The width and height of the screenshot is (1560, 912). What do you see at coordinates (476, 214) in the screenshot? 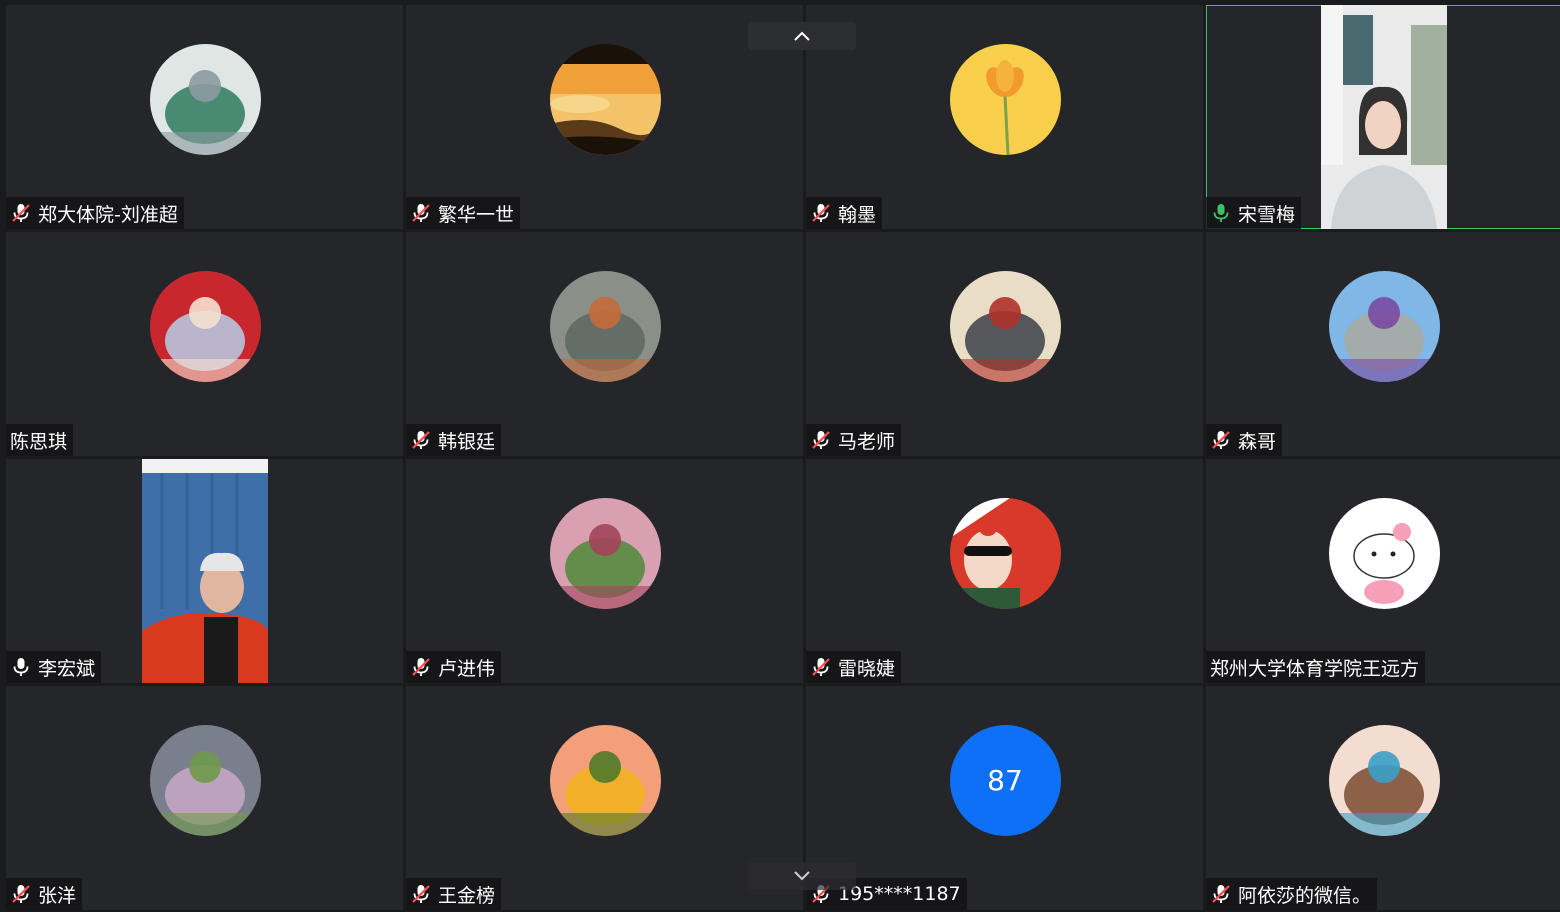
I see `participant-name: 繁华一世` at bounding box center [476, 214].